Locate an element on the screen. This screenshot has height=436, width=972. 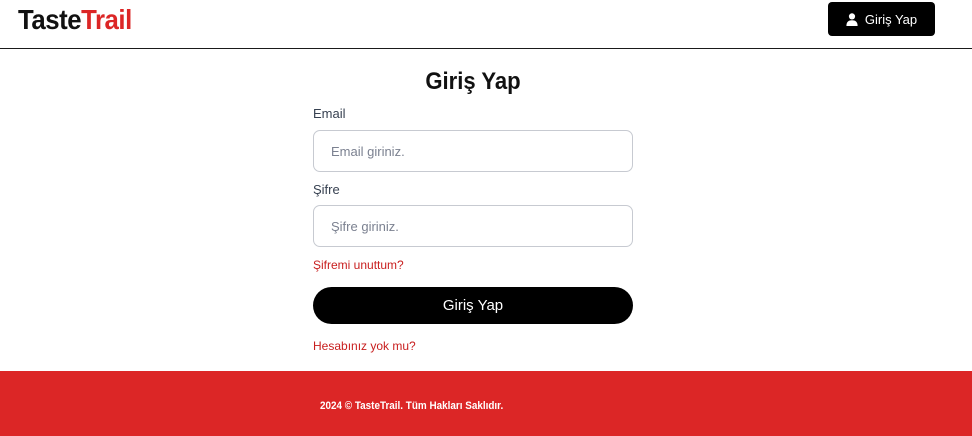
logo-text-taste: Taste is located at coordinates (50, 19).